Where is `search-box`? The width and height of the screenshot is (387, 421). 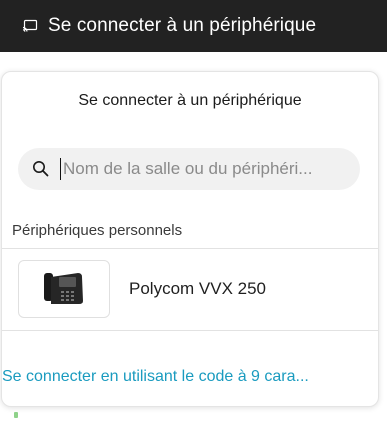
search-box is located at coordinates (189, 169).